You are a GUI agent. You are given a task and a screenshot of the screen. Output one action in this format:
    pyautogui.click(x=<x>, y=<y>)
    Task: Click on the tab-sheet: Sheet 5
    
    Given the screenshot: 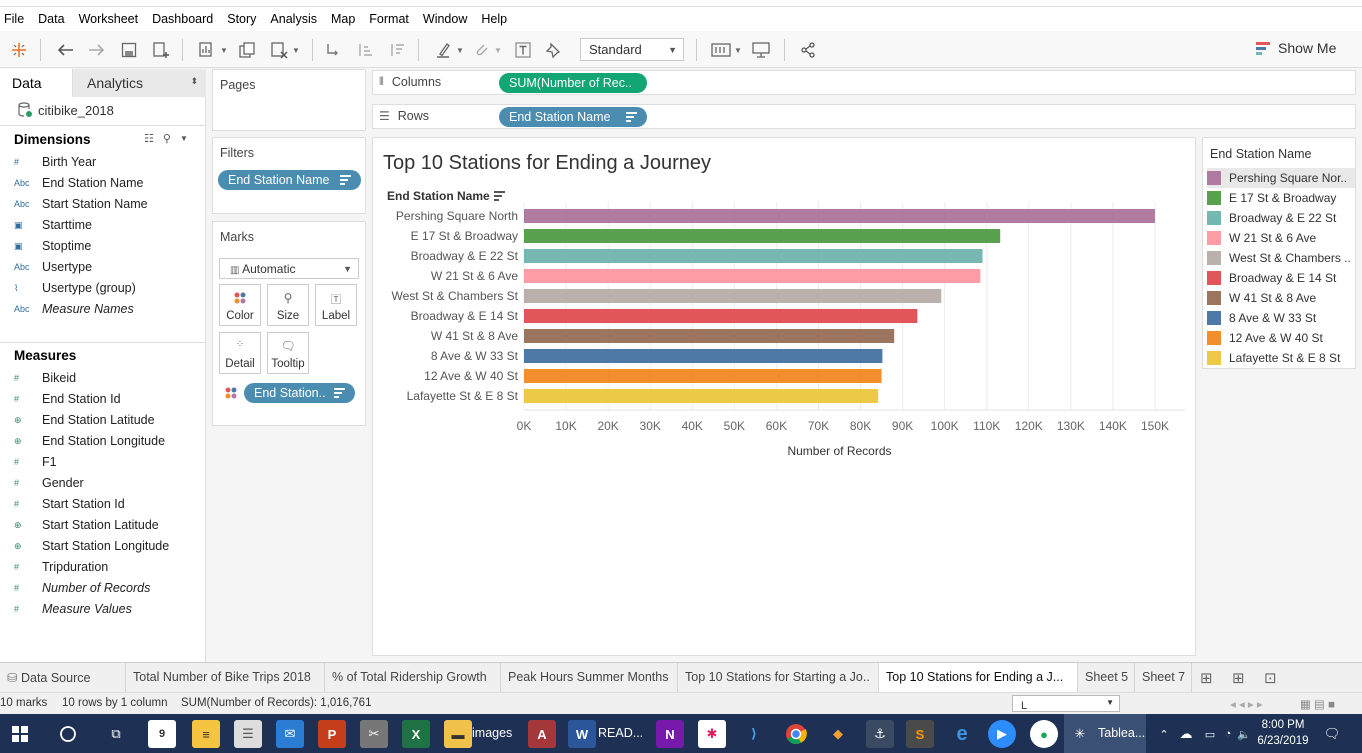 What is the action you would take?
    pyautogui.click(x=1106, y=677)
    